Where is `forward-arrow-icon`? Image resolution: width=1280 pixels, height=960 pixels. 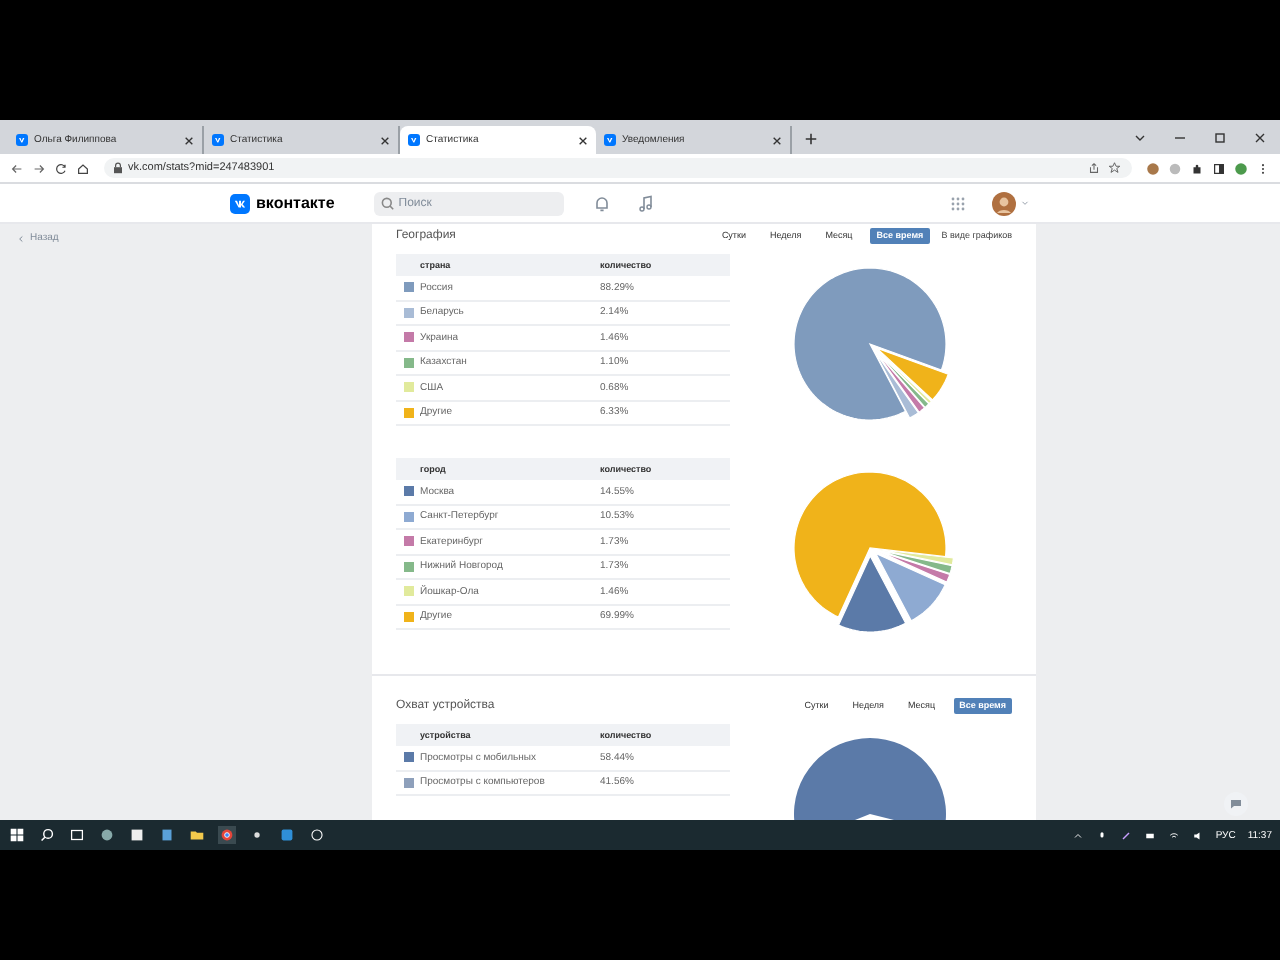 forward-arrow-icon is located at coordinates (39, 168).